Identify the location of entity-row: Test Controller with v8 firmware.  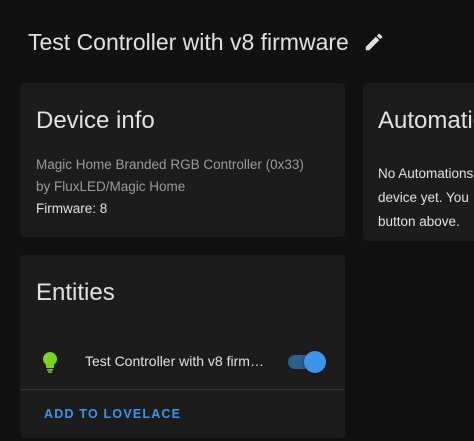
(182, 362).